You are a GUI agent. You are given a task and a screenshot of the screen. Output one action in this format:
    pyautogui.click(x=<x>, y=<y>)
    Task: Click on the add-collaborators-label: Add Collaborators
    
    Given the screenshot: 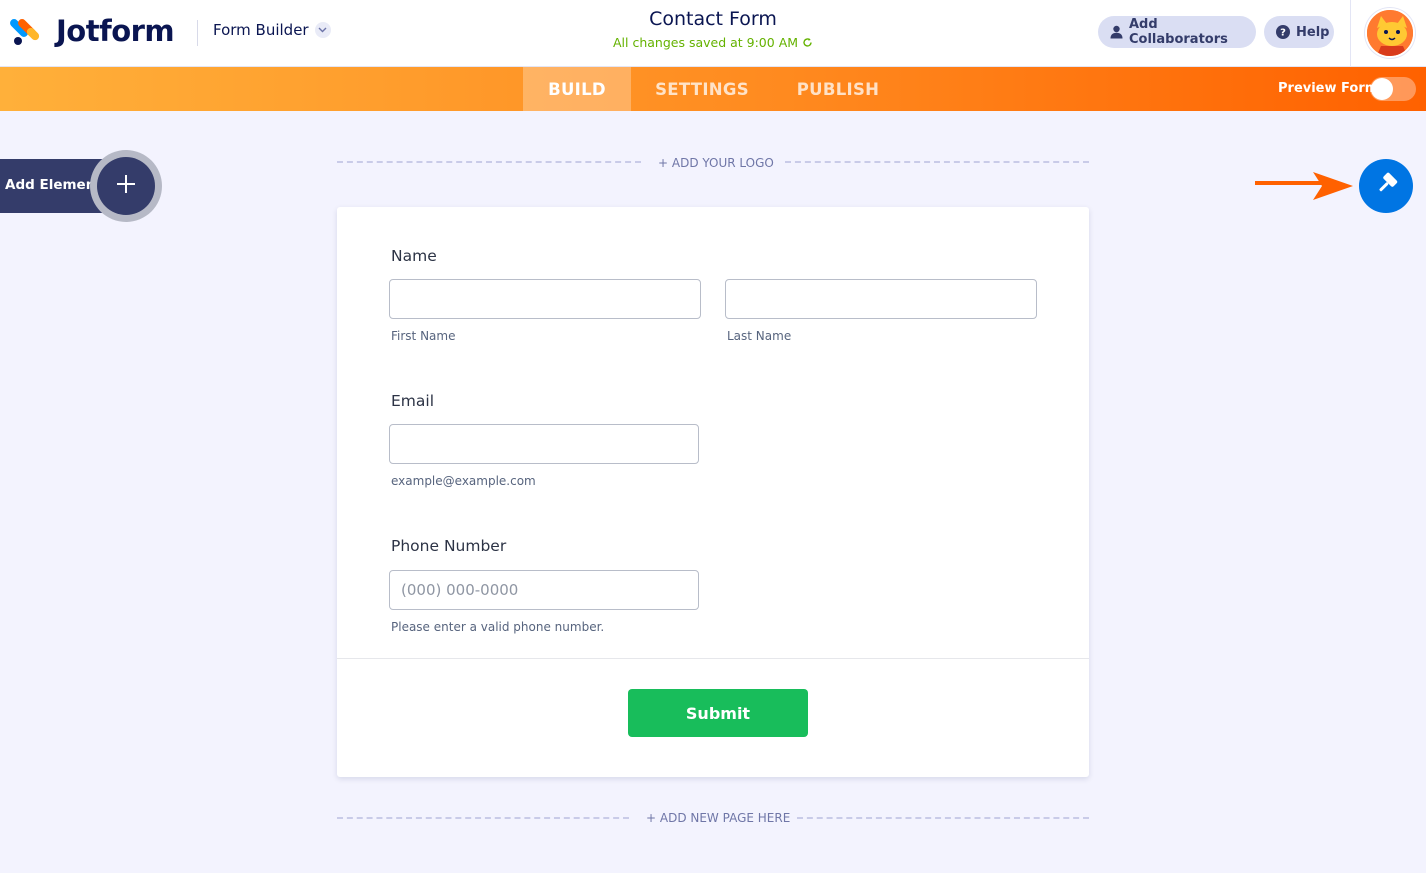 What is the action you would take?
    pyautogui.click(x=1178, y=32)
    